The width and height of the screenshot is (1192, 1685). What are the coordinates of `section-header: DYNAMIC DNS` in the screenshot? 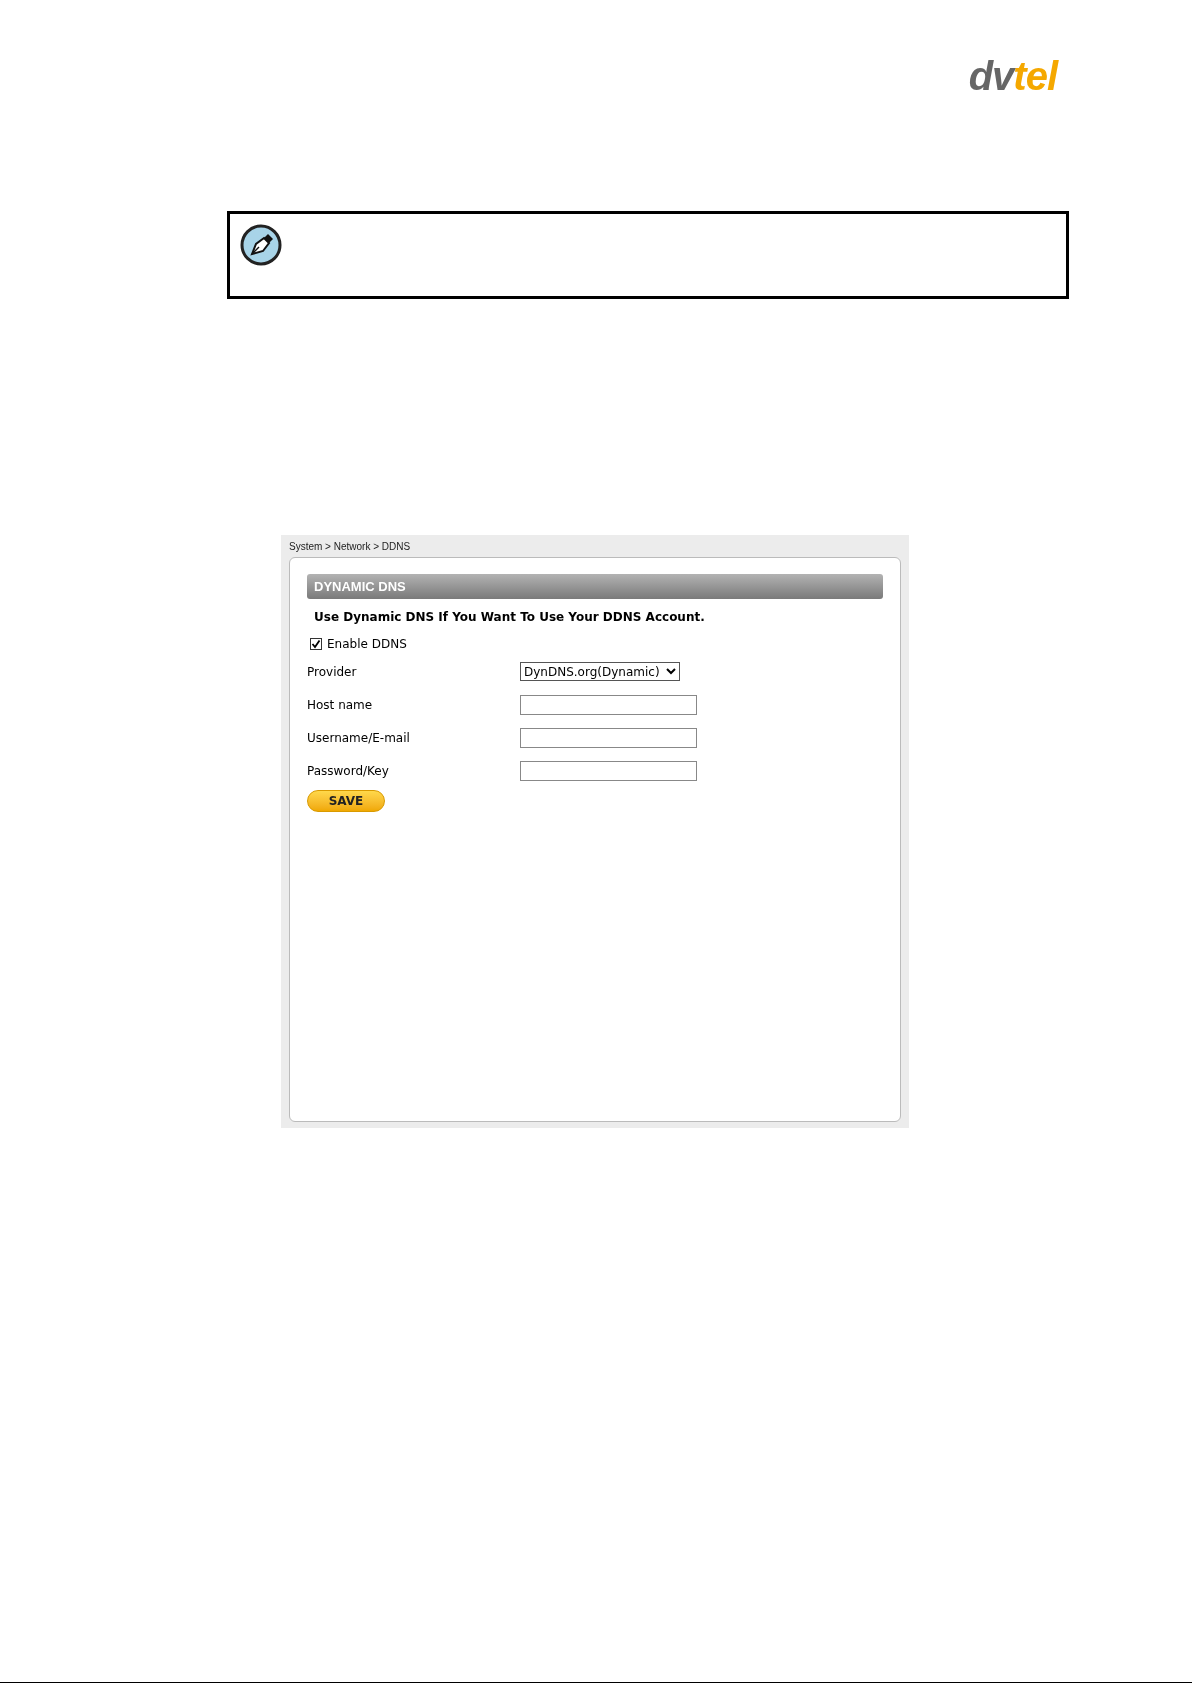 It's located at (595, 586).